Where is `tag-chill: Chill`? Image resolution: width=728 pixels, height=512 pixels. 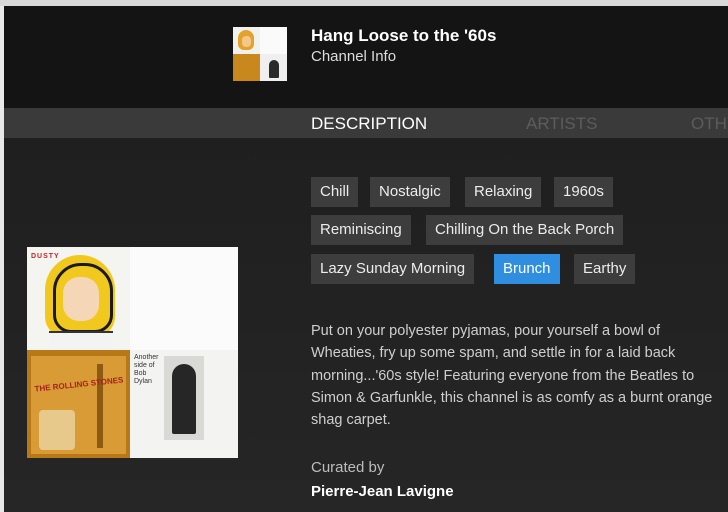 tag-chill: Chill is located at coordinates (335, 192).